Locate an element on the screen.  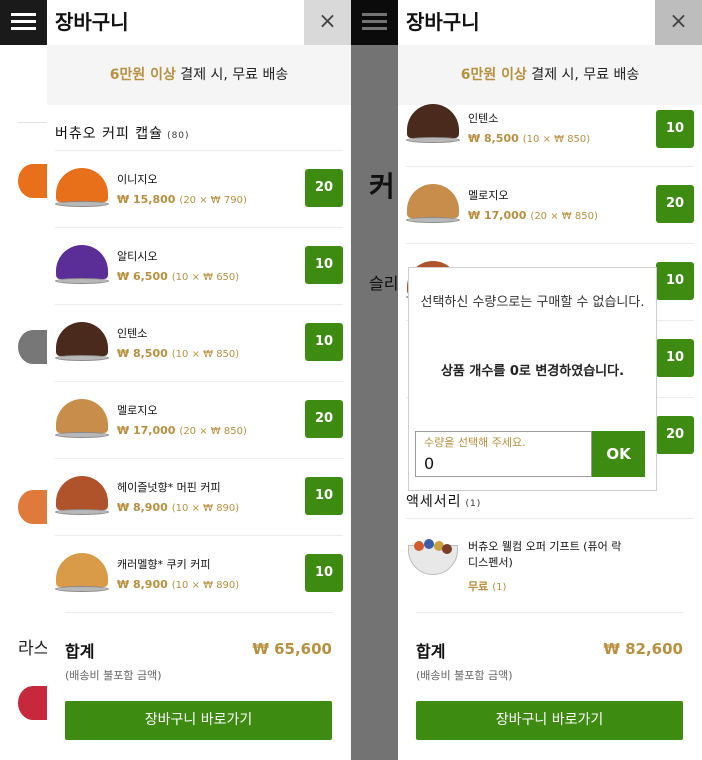
product-name-line1: 버츄오 웰컴 오퍼 기프트 (퓨어 락 is located at coordinates (545, 546).